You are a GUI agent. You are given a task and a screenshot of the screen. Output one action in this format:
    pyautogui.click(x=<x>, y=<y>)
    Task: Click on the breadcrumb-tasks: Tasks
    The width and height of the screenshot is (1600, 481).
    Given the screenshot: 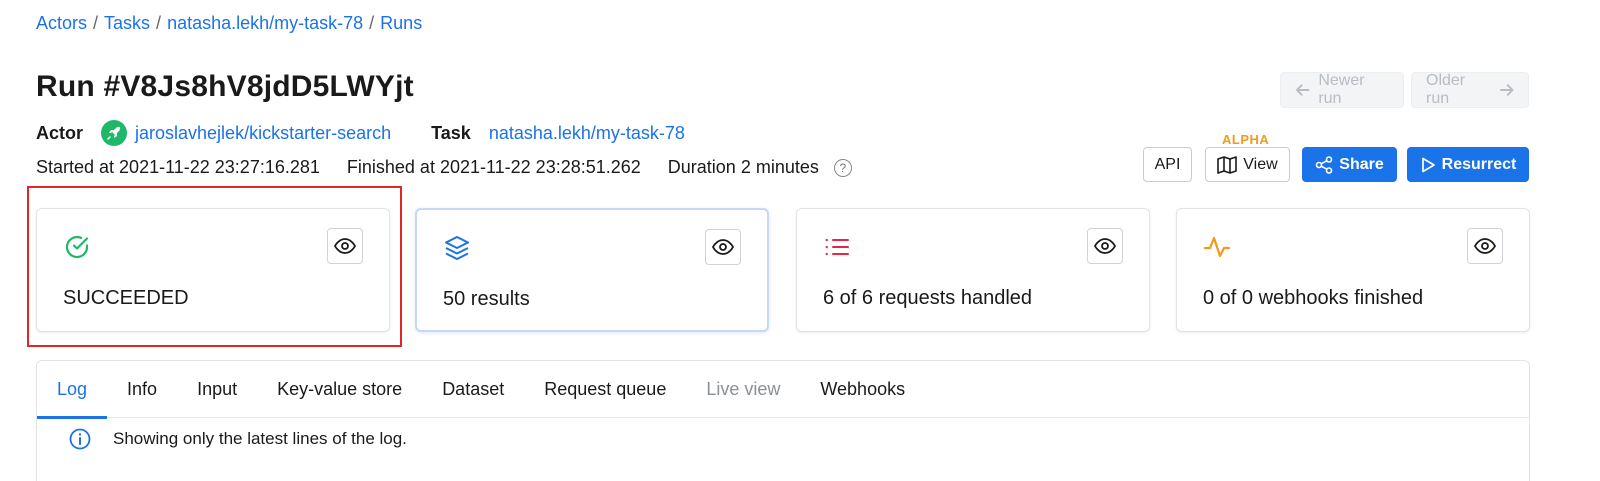 What is the action you would take?
    pyautogui.click(x=127, y=23)
    